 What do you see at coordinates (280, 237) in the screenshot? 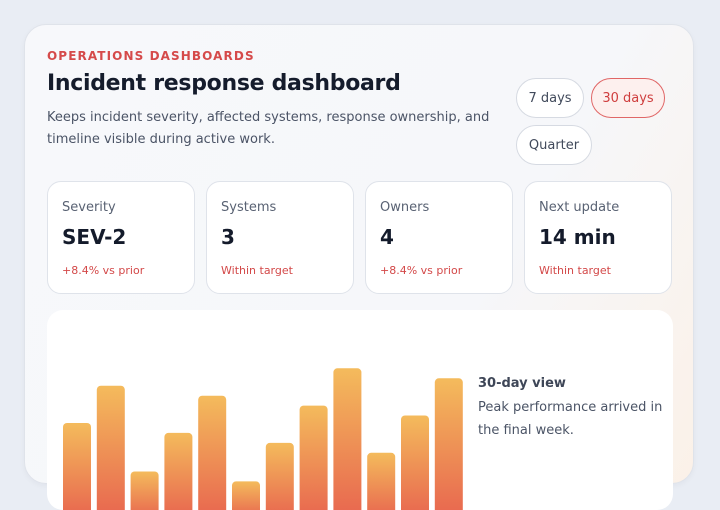
I see `kpi-systems-card: Systems 3 Within target` at bounding box center [280, 237].